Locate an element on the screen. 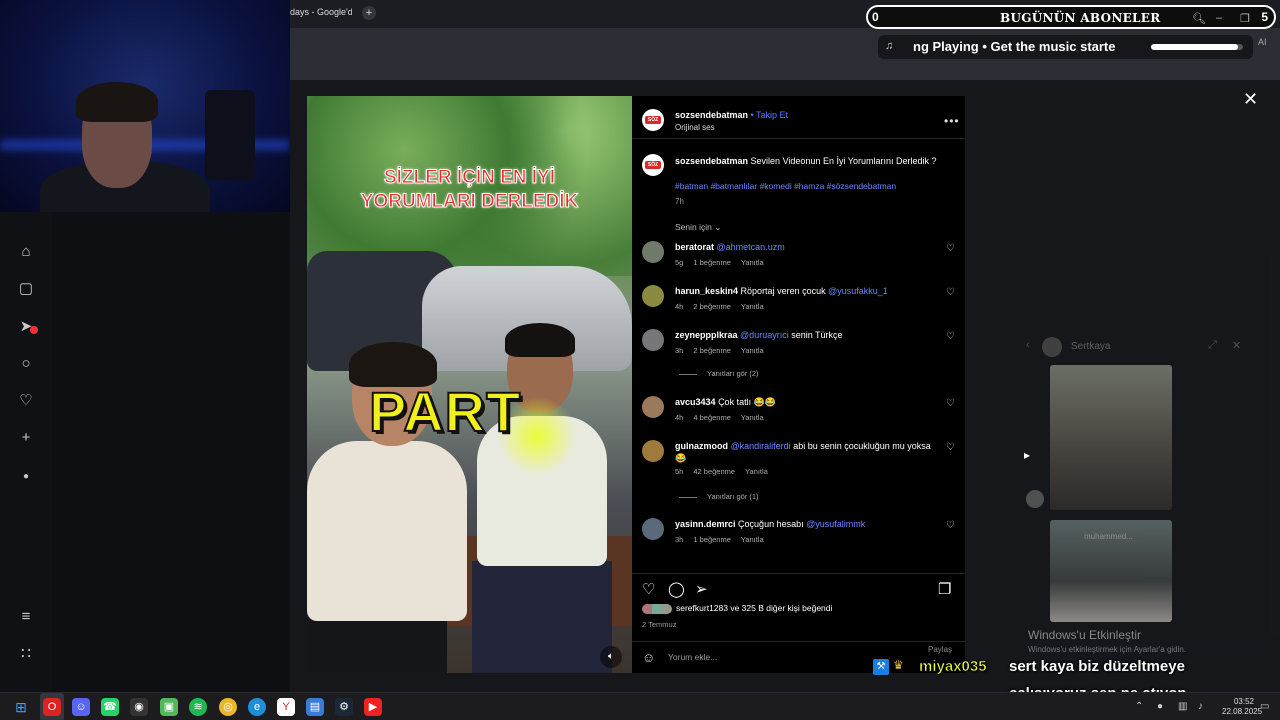 The width and height of the screenshot is (1280, 720). comment-sort-dropdown: Senin için ⌄ is located at coordinates (698, 227).